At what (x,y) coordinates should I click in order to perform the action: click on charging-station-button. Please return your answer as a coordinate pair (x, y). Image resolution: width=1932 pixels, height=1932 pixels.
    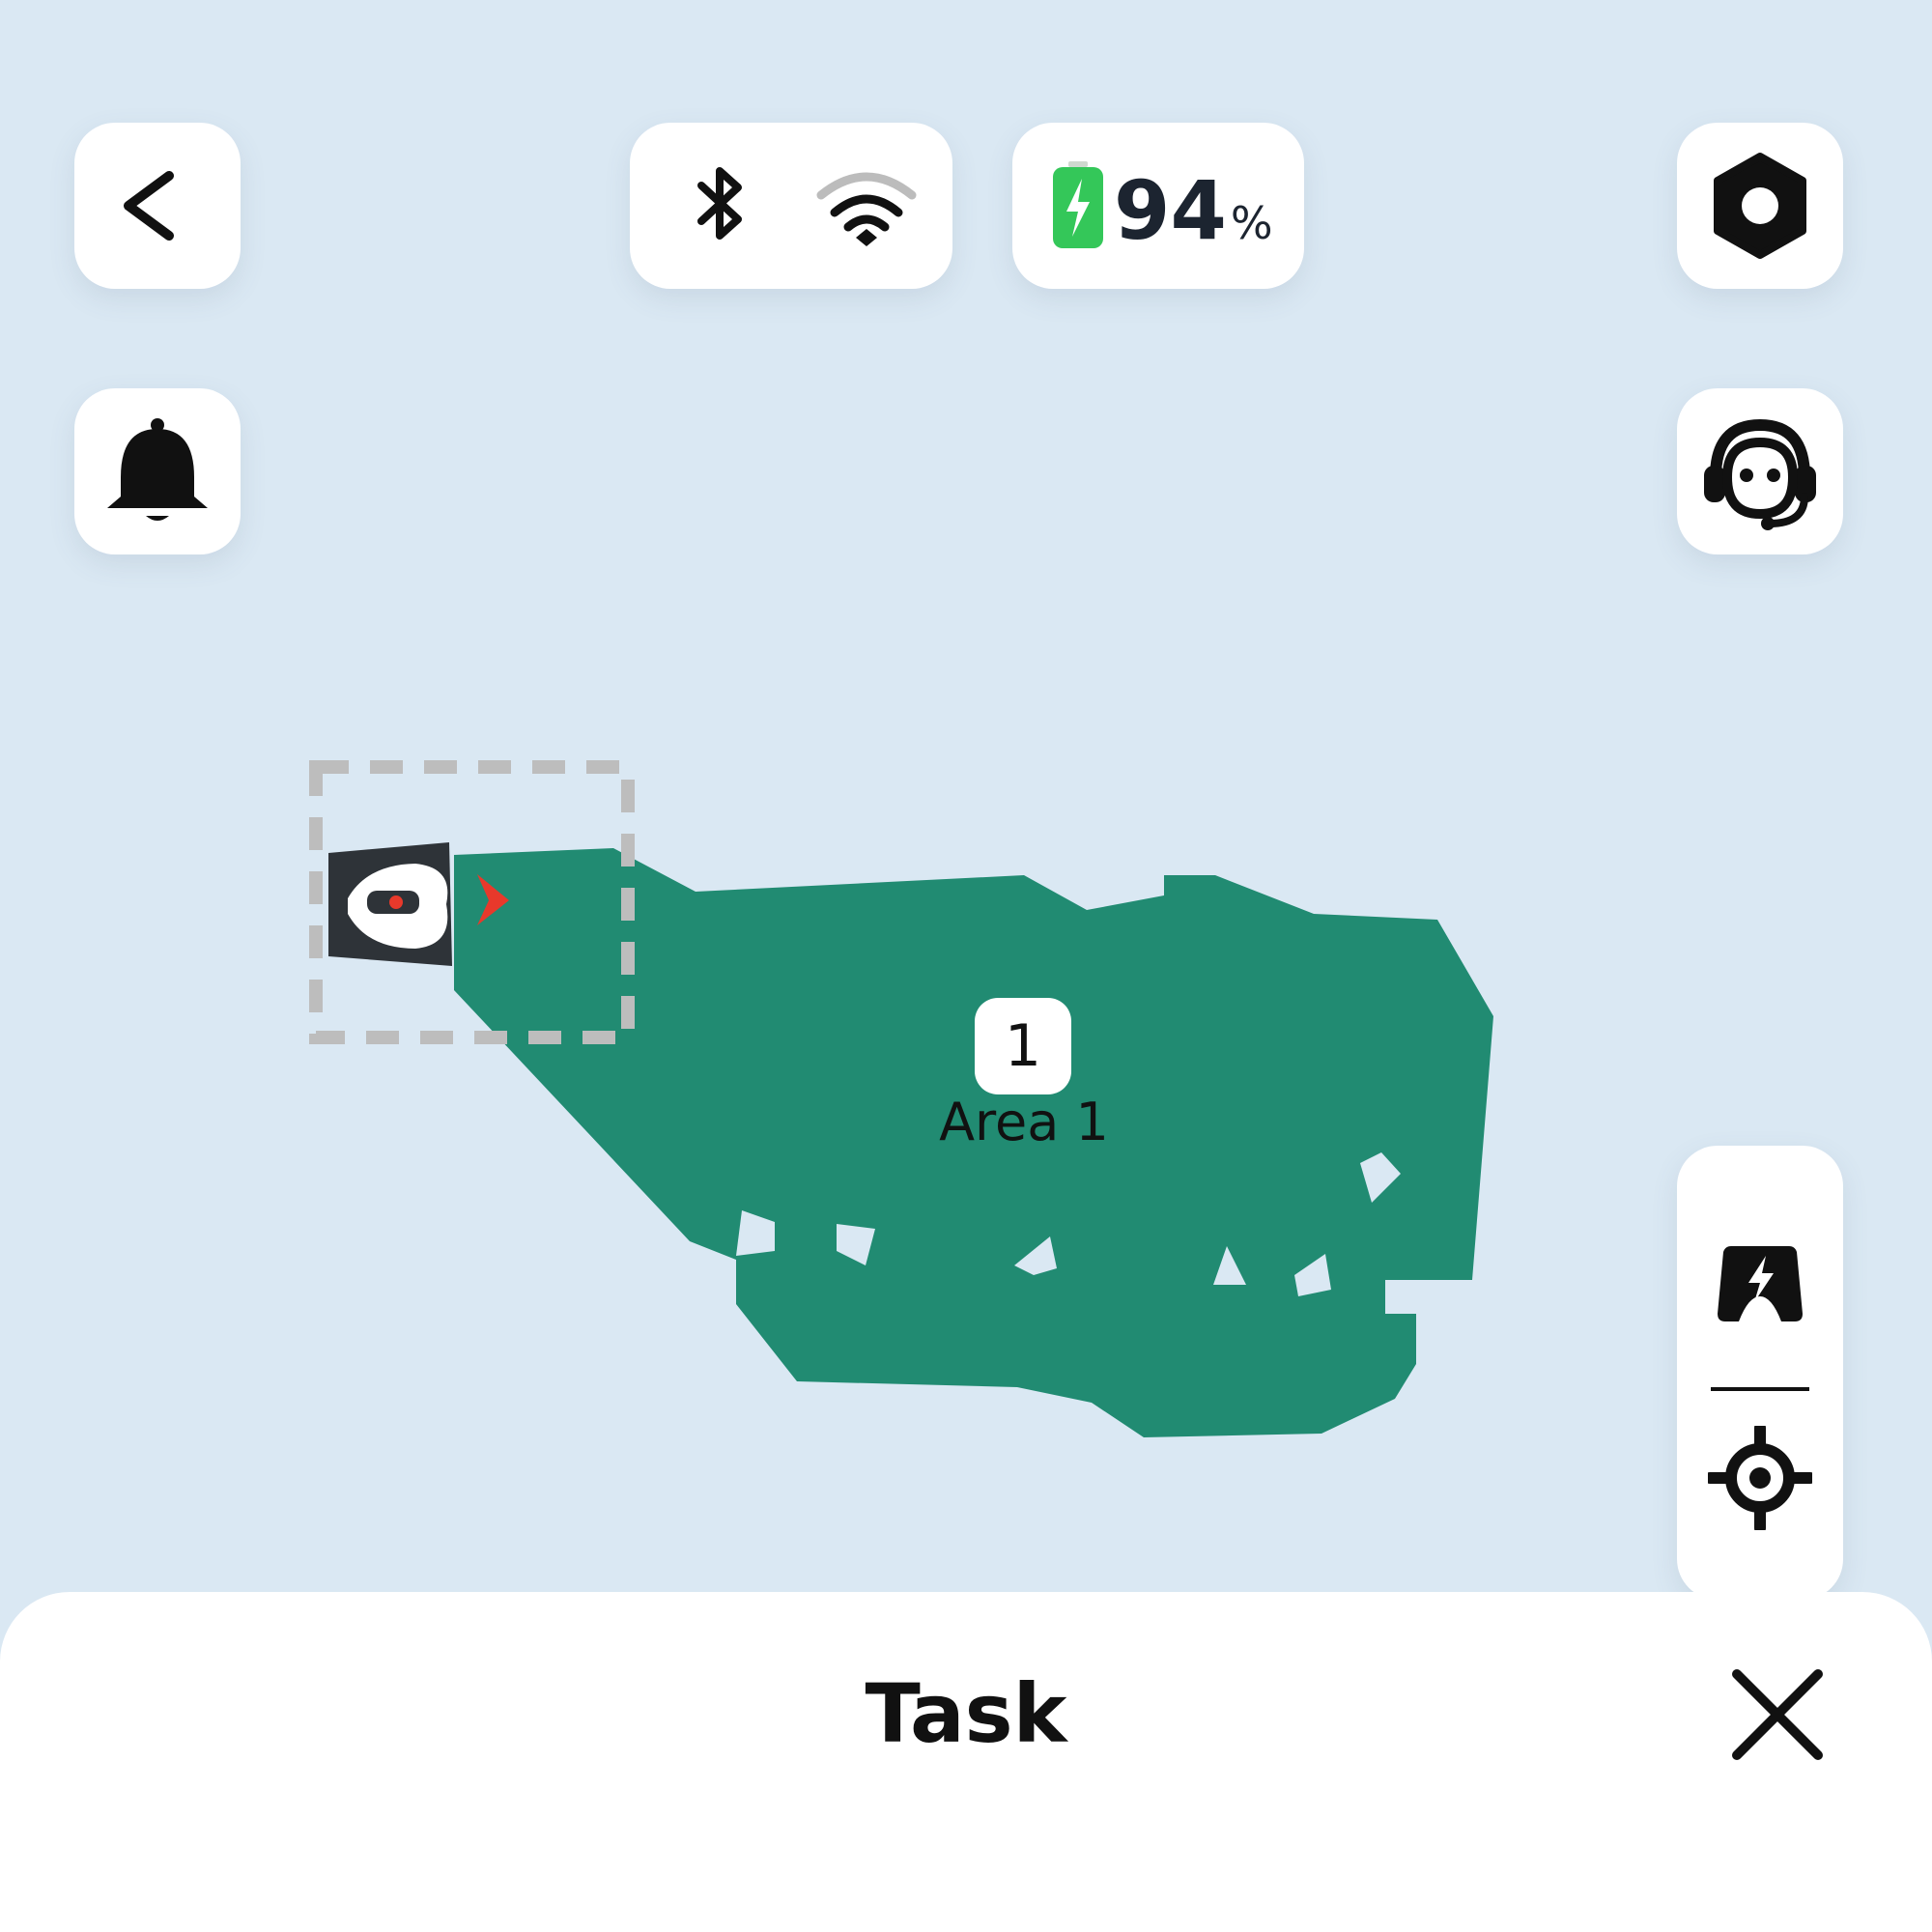
    Looking at the image, I should click on (1760, 1259).